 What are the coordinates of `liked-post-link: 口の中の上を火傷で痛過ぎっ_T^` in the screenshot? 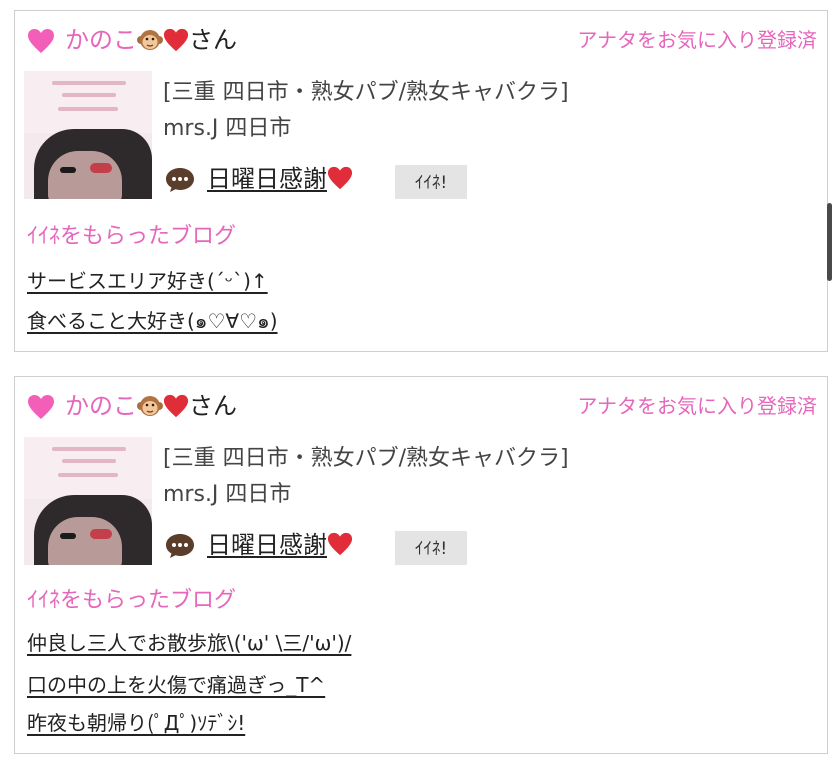 It's located at (176, 685).